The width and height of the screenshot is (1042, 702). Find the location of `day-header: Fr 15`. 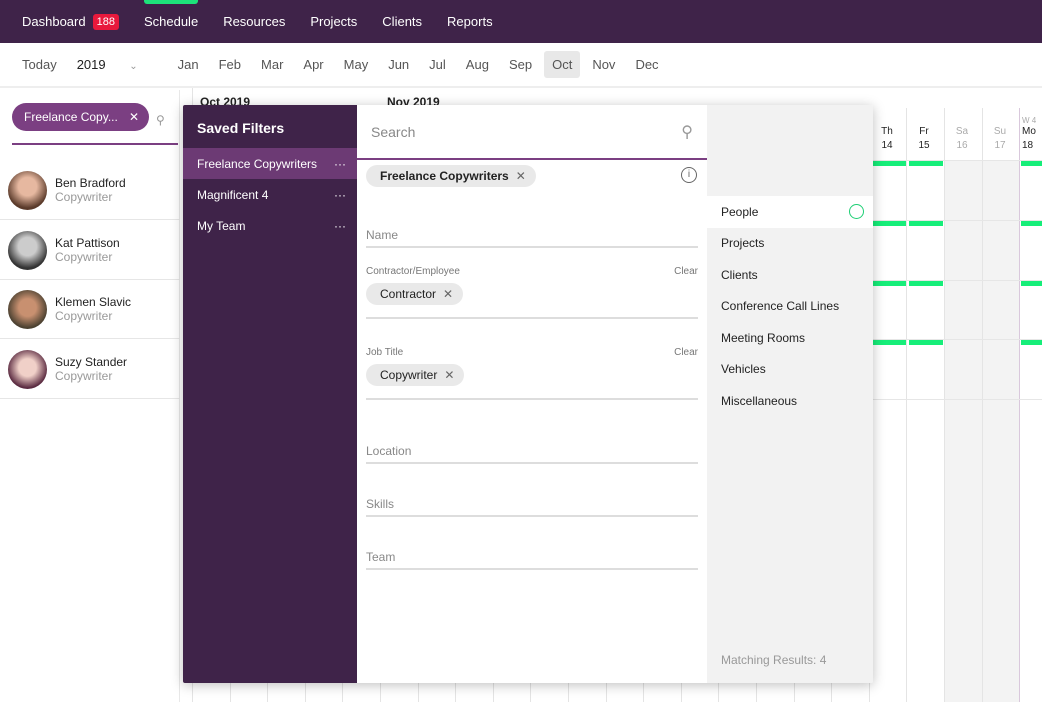

day-header: Fr 15 is located at coordinates (924, 138).